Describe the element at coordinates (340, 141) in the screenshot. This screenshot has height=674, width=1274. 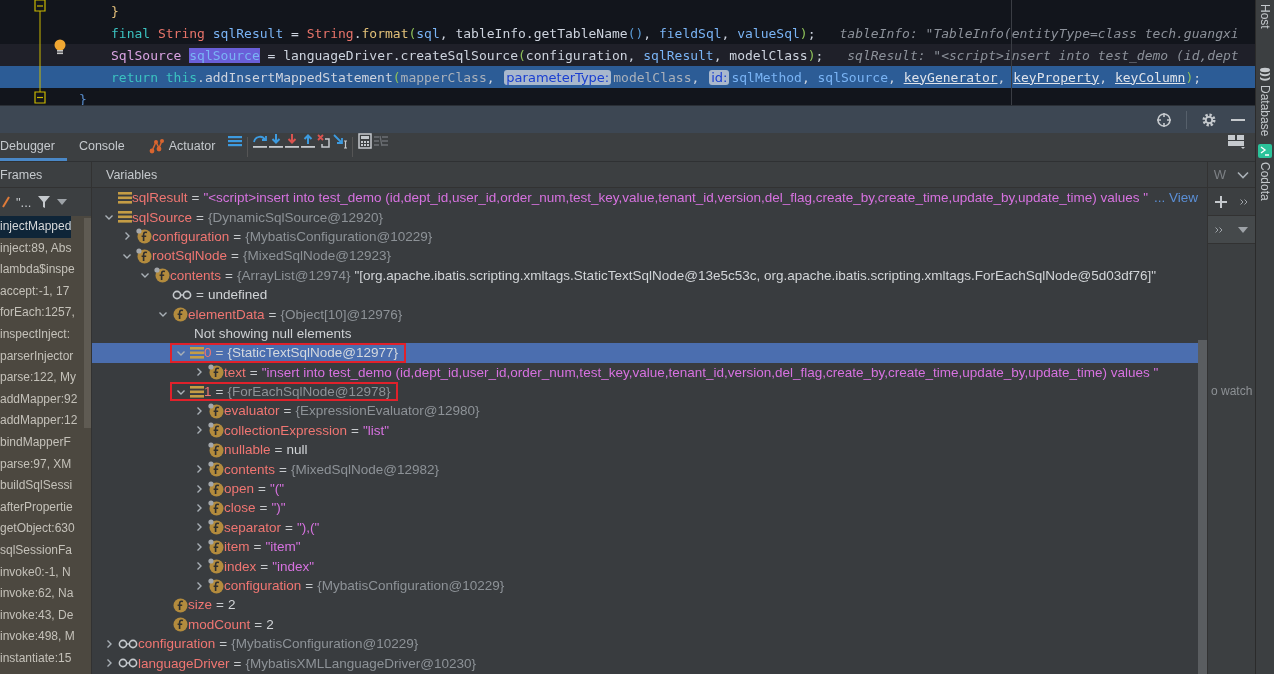
I see `run-to-cursor-icon` at that location.